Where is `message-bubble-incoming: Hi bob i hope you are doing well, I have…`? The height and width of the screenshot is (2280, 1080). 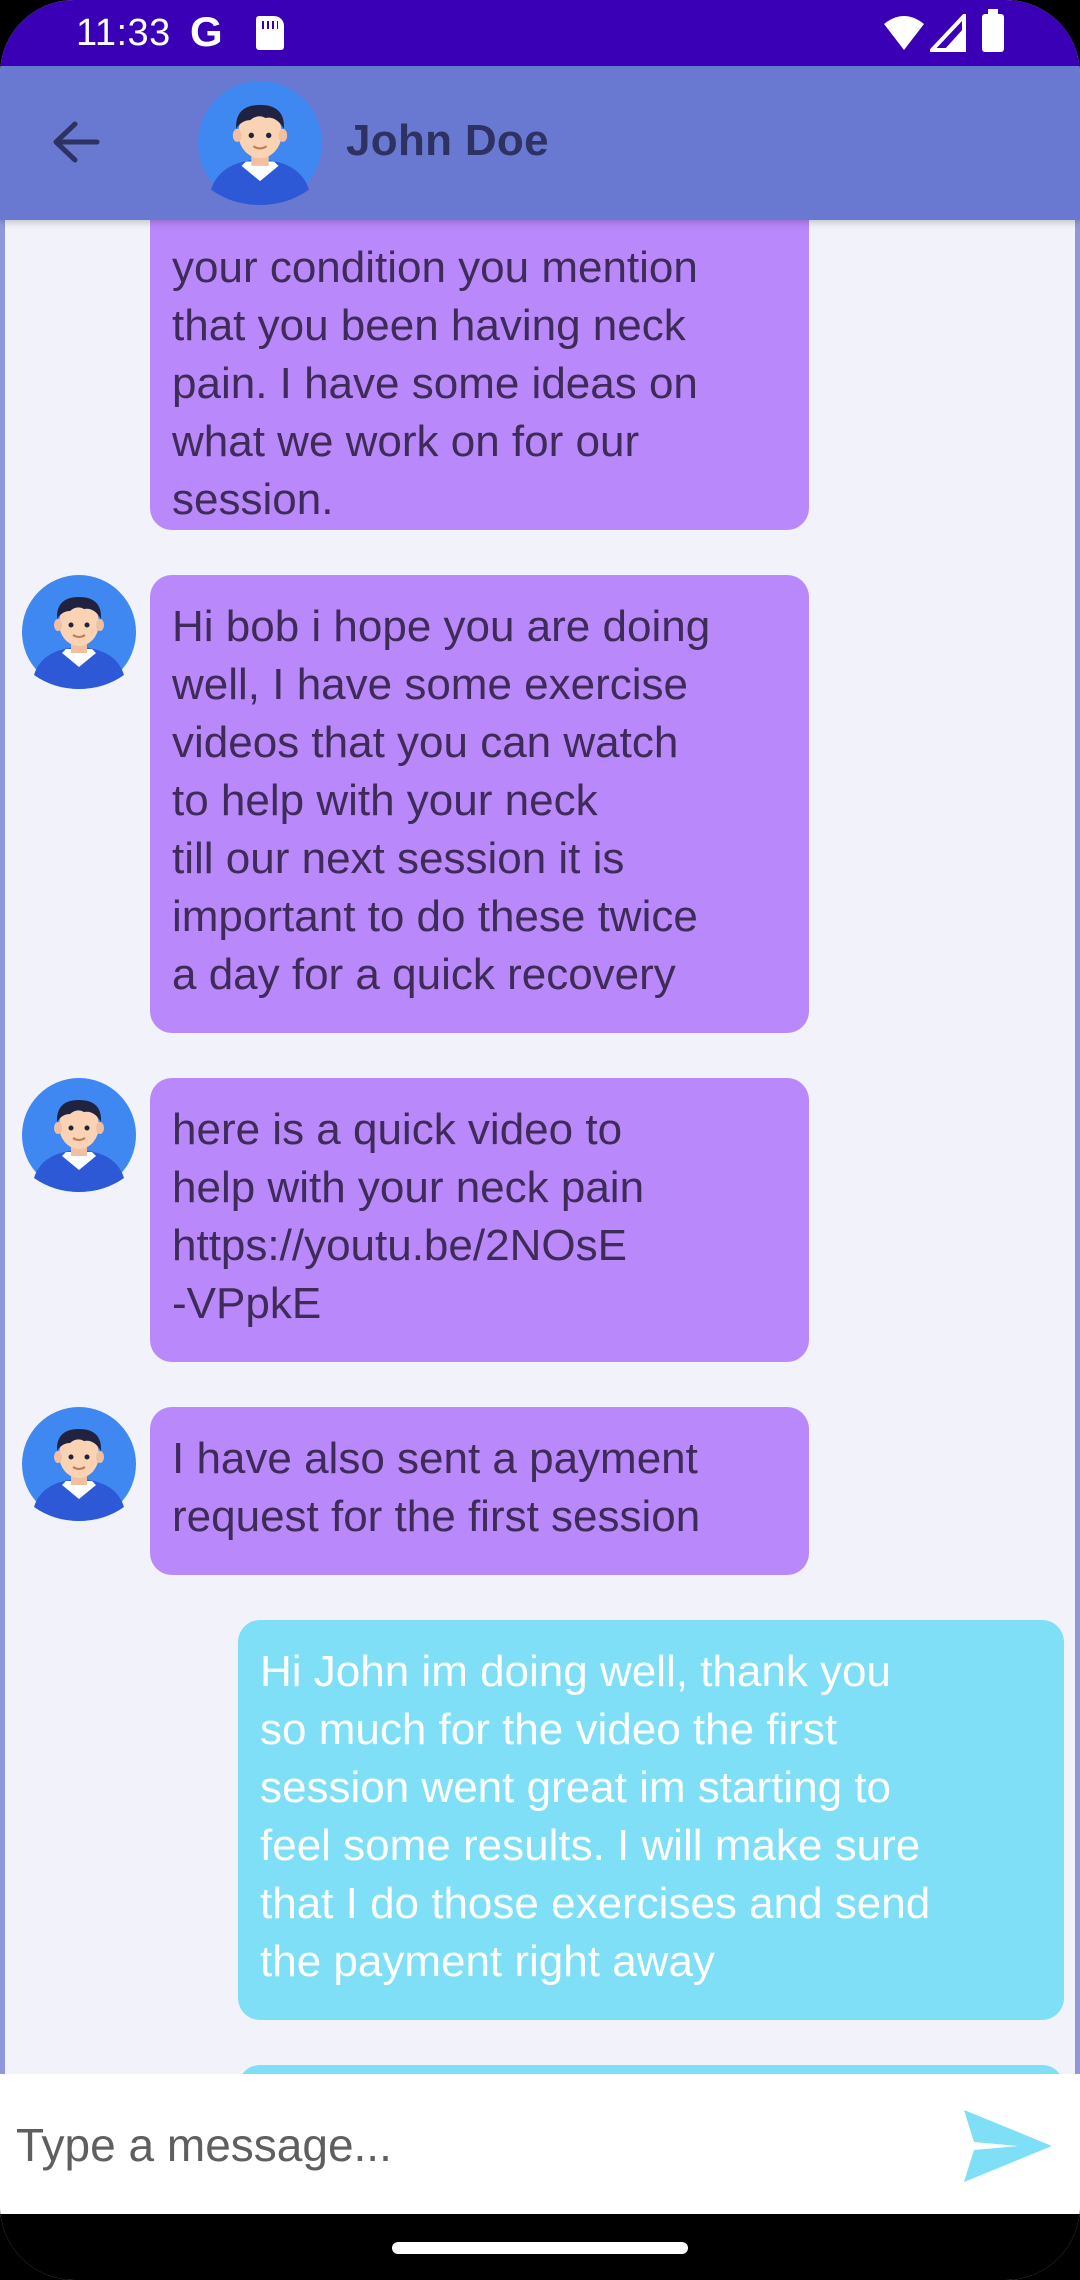 message-bubble-incoming: Hi bob i hope you are doing well, I have… is located at coordinates (479, 804).